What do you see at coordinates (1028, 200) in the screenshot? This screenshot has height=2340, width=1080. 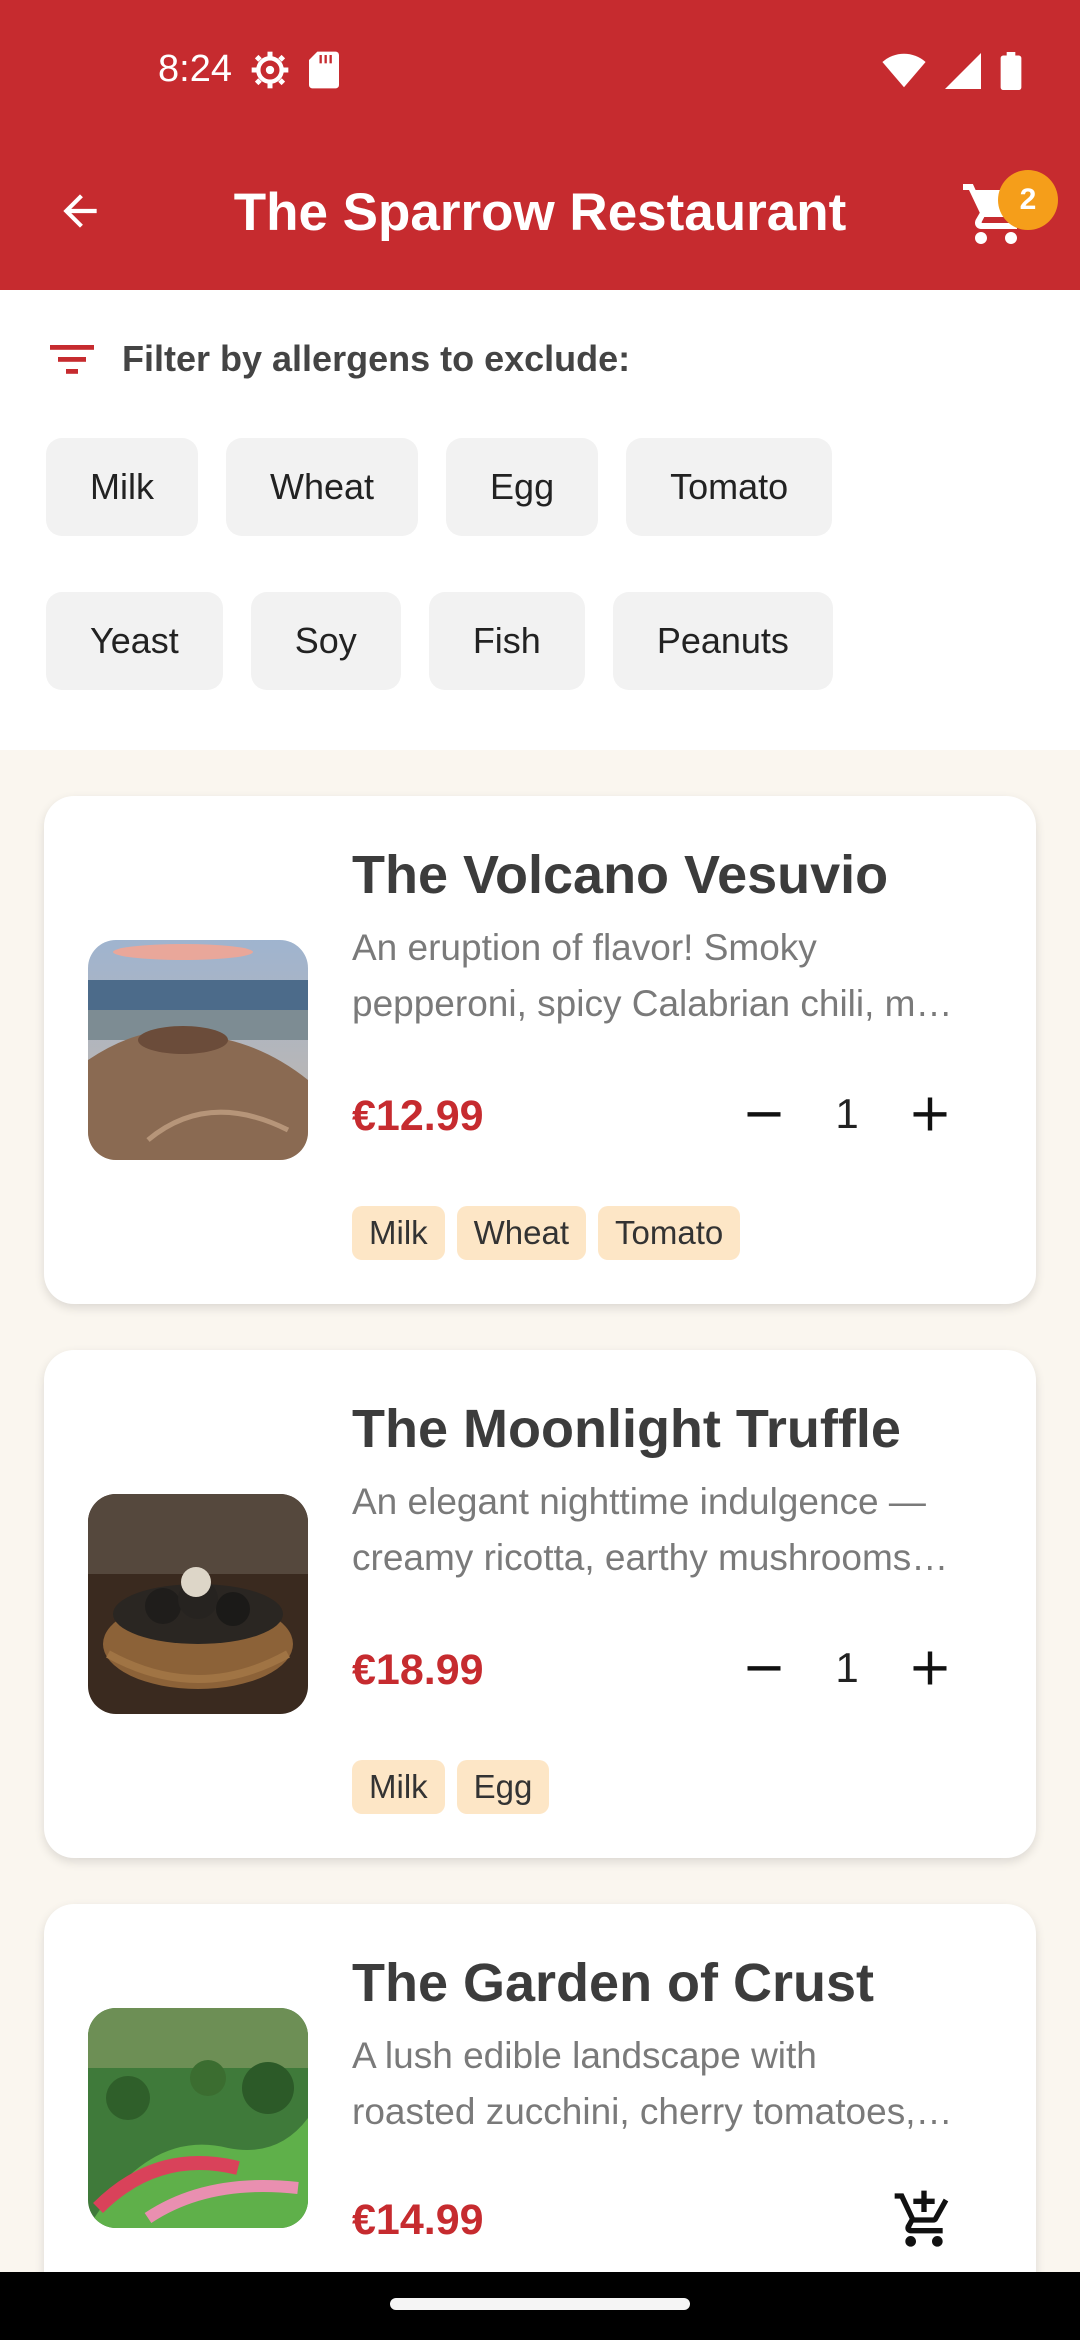 I see `cart-count-badge: 2` at bounding box center [1028, 200].